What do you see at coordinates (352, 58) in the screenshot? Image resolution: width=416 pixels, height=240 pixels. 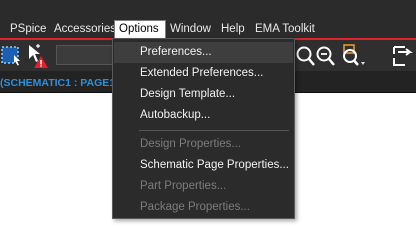 I see `zoom-select-icon` at bounding box center [352, 58].